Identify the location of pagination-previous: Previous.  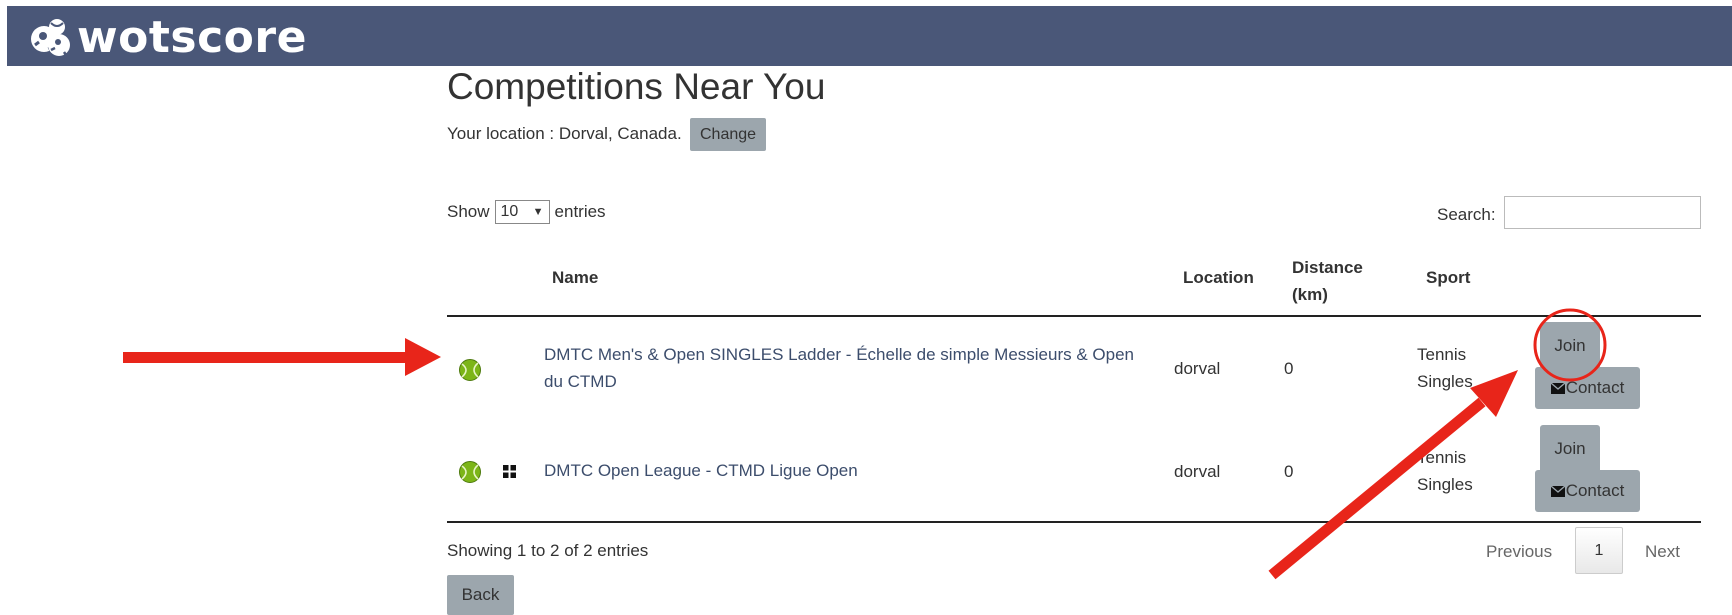
(1519, 552).